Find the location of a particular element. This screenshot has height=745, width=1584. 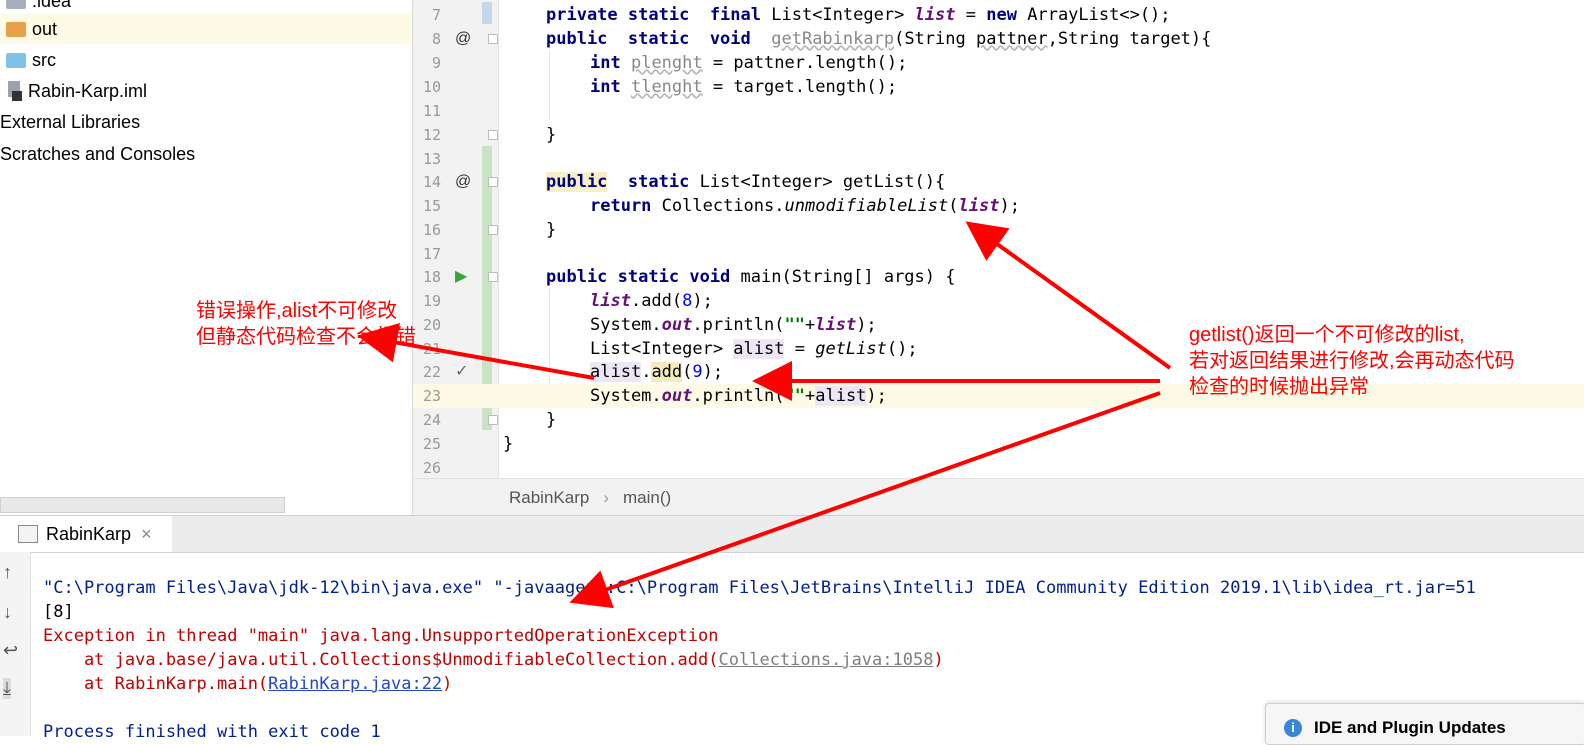

keyword: return is located at coordinates (621, 206).